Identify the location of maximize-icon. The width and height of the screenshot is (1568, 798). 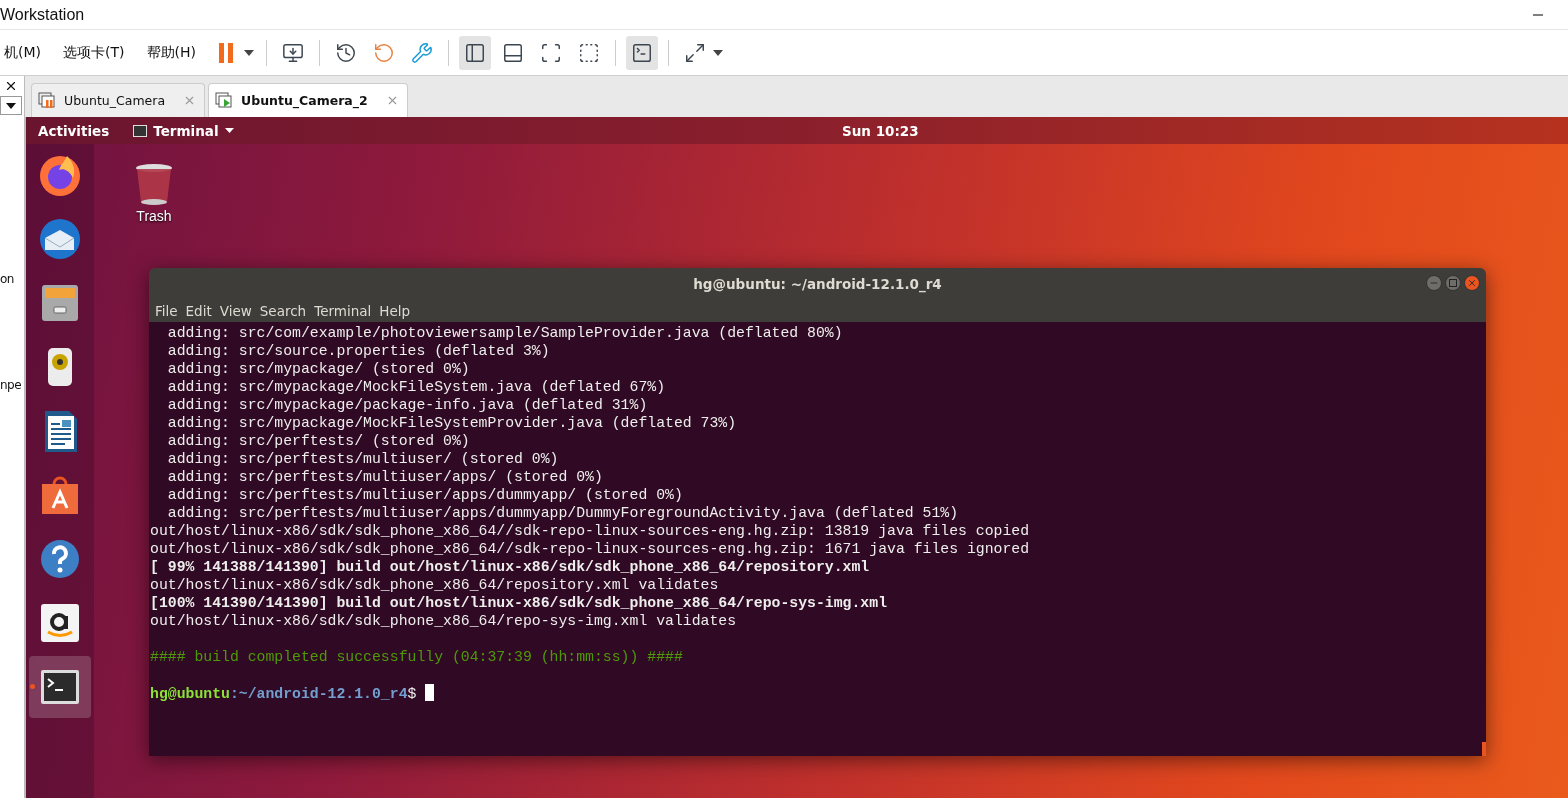
(1453, 283).